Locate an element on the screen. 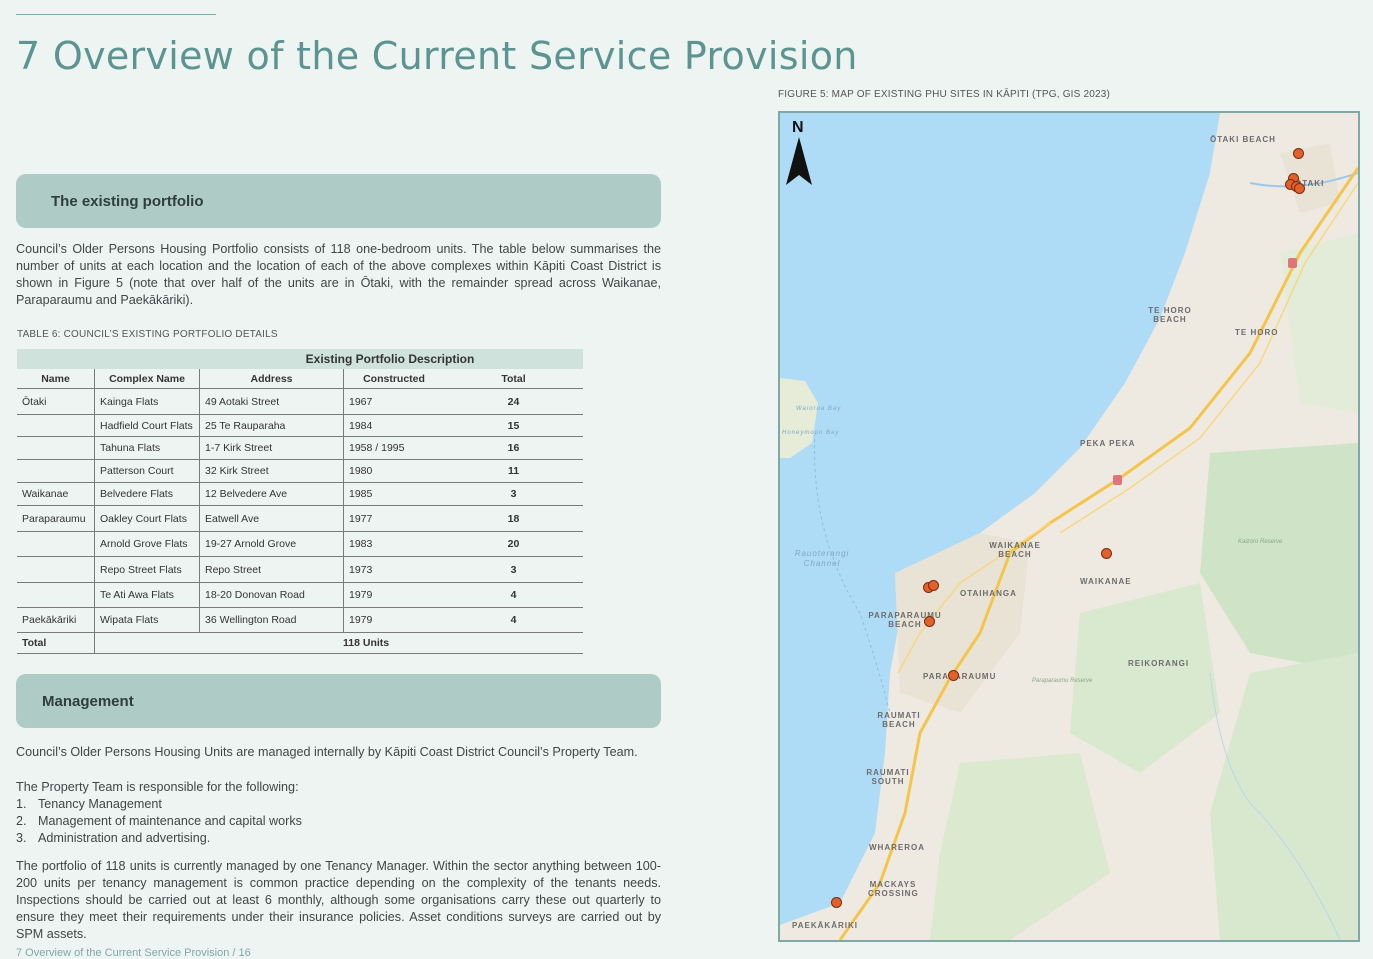  place-label: REIKORANGI is located at coordinates (1159, 663).